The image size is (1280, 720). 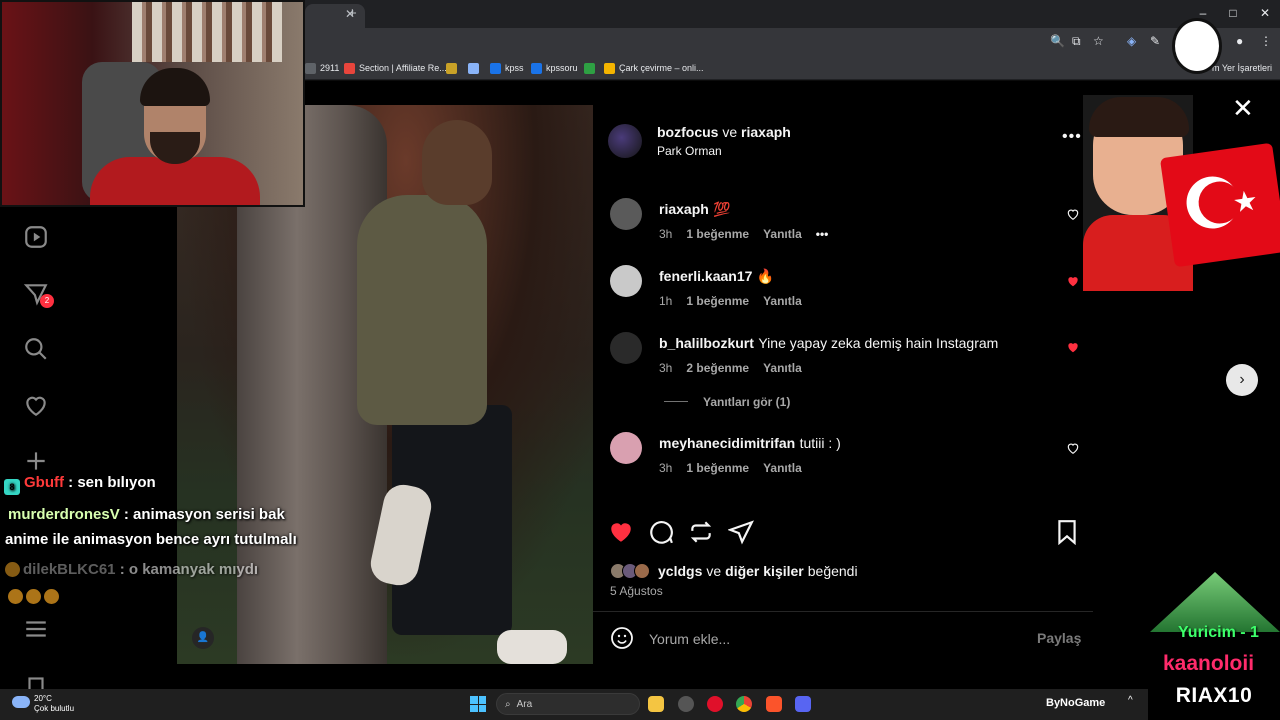 I want to click on chrome-icon, so click(x=744, y=704).